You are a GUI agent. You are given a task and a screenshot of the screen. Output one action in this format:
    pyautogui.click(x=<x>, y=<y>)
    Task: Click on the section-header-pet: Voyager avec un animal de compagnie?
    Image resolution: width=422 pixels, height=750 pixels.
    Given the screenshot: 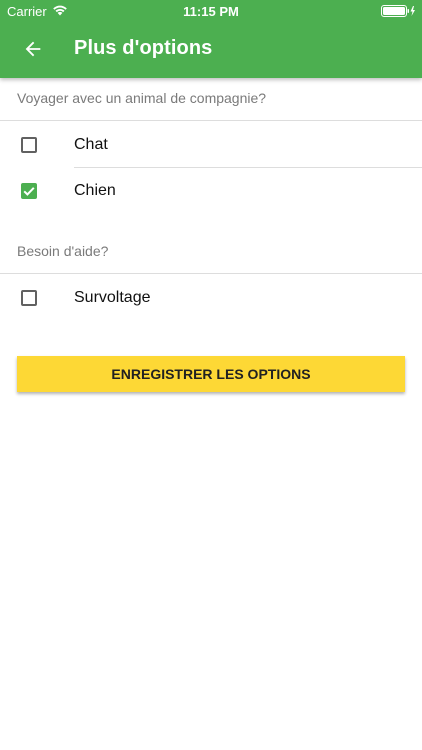 What is the action you would take?
    pyautogui.click(x=142, y=98)
    